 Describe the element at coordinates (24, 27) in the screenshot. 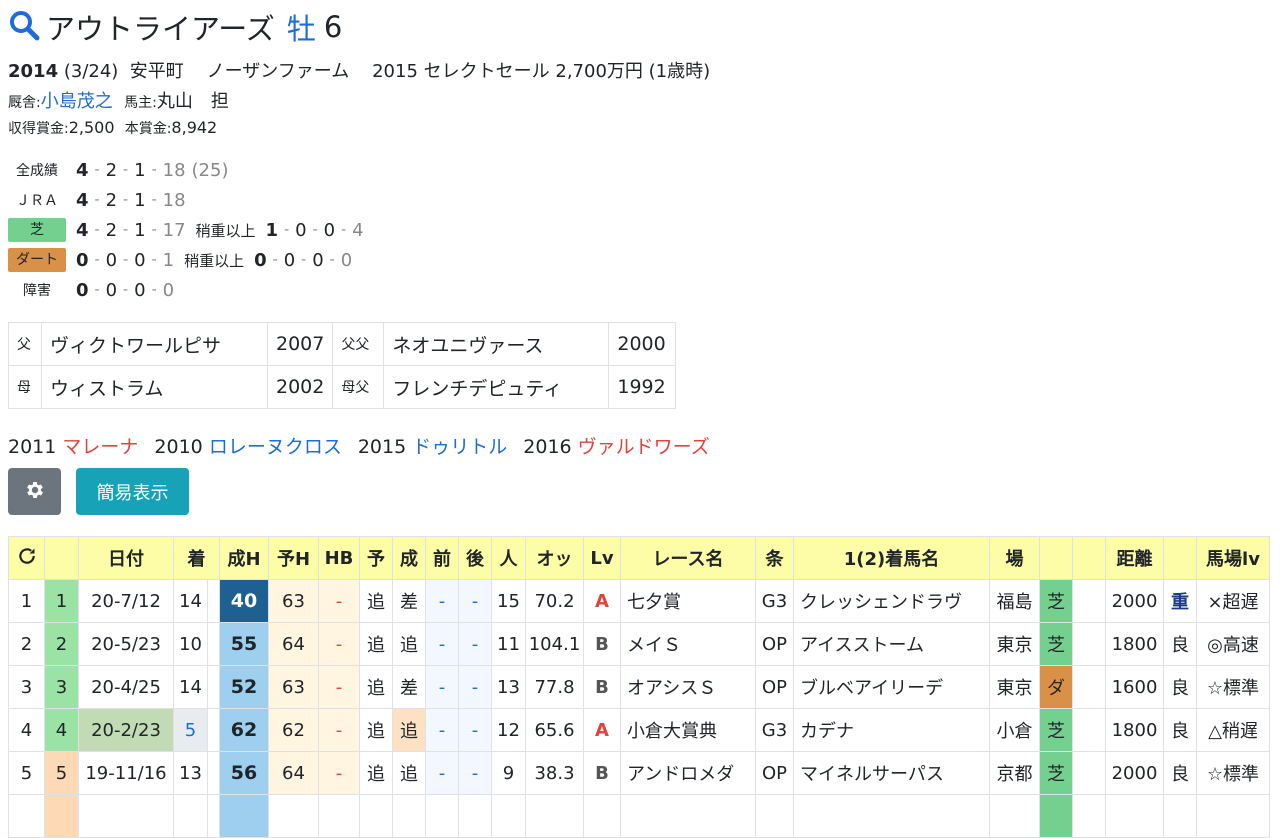

I see `search-icon` at that location.